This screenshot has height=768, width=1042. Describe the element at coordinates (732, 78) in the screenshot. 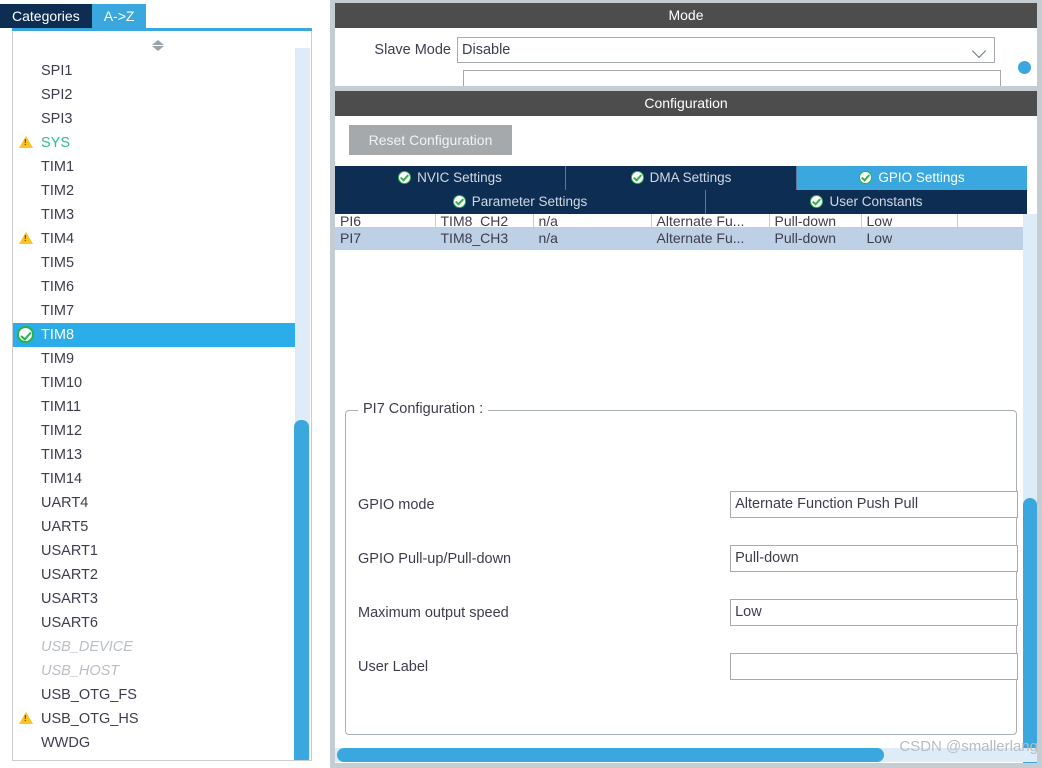

I see `mode-secondary-field` at that location.